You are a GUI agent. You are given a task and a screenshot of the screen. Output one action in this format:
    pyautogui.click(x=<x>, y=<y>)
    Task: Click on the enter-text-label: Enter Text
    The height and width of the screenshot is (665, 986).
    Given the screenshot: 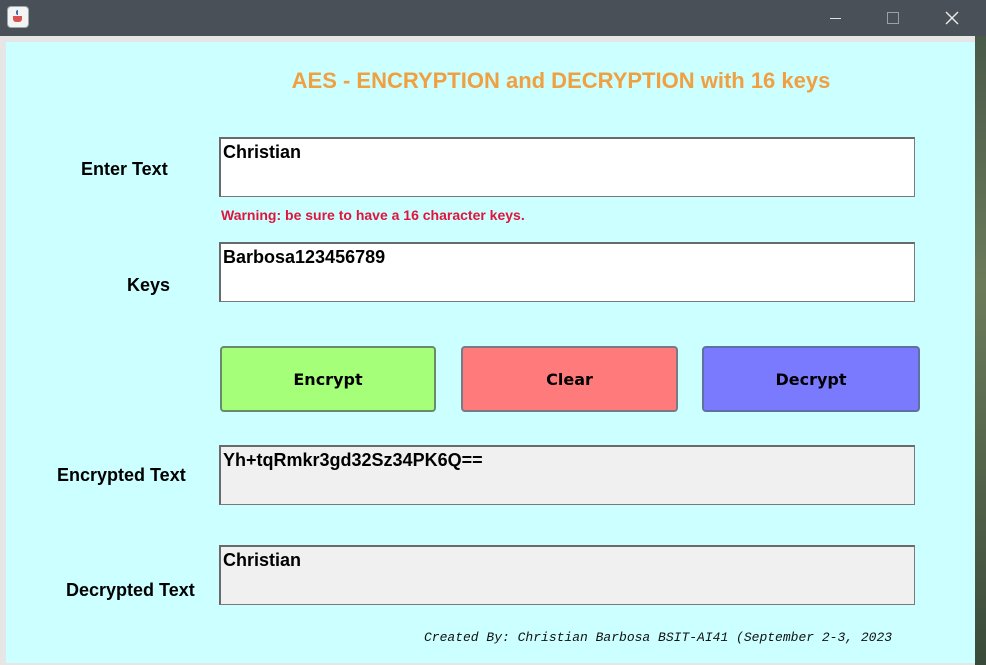 What is the action you would take?
    pyautogui.click(x=124, y=169)
    